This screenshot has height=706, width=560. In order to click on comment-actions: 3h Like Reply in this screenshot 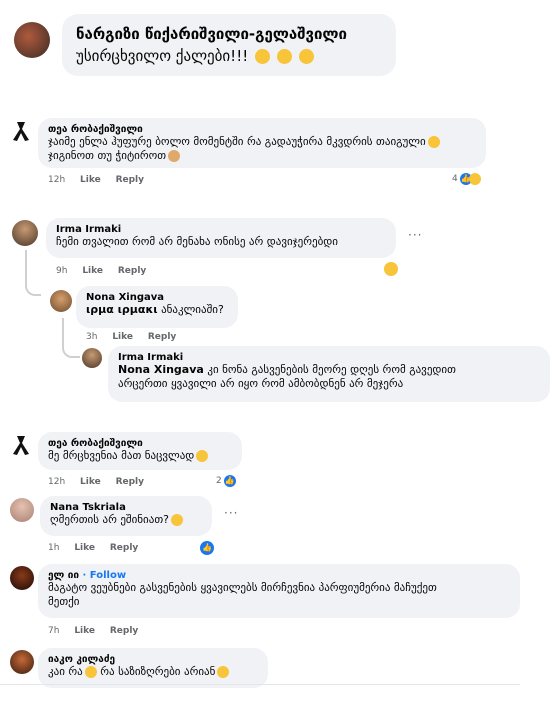, I will do `click(137, 337)`.